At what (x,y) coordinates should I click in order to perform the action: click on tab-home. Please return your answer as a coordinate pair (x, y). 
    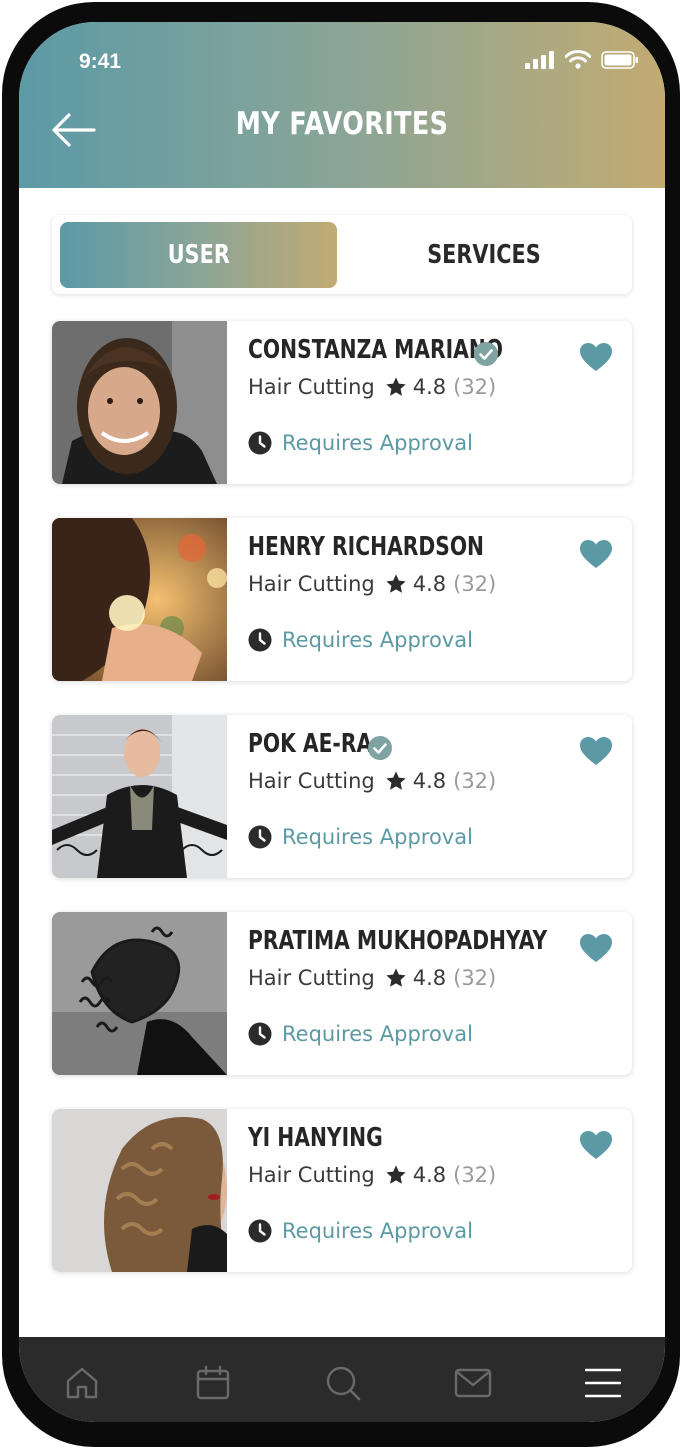
    Looking at the image, I should click on (82, 1383).